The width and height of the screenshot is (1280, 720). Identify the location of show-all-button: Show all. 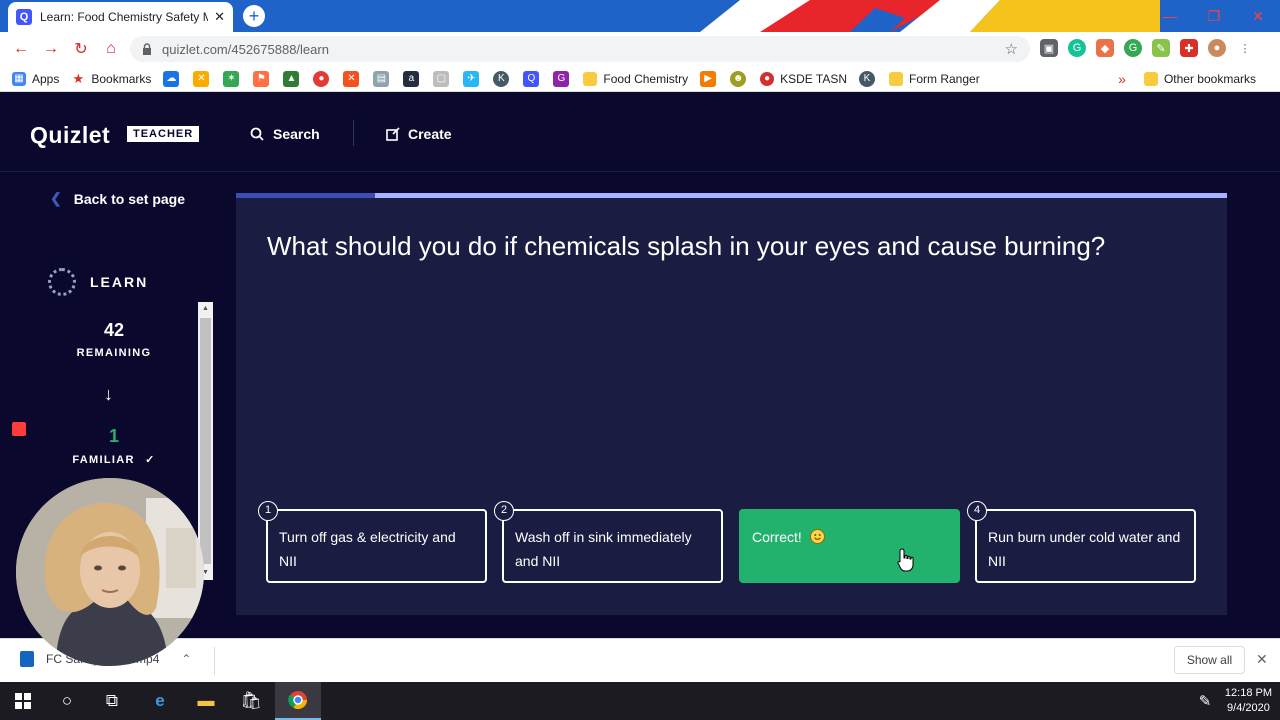
(1209, 660).